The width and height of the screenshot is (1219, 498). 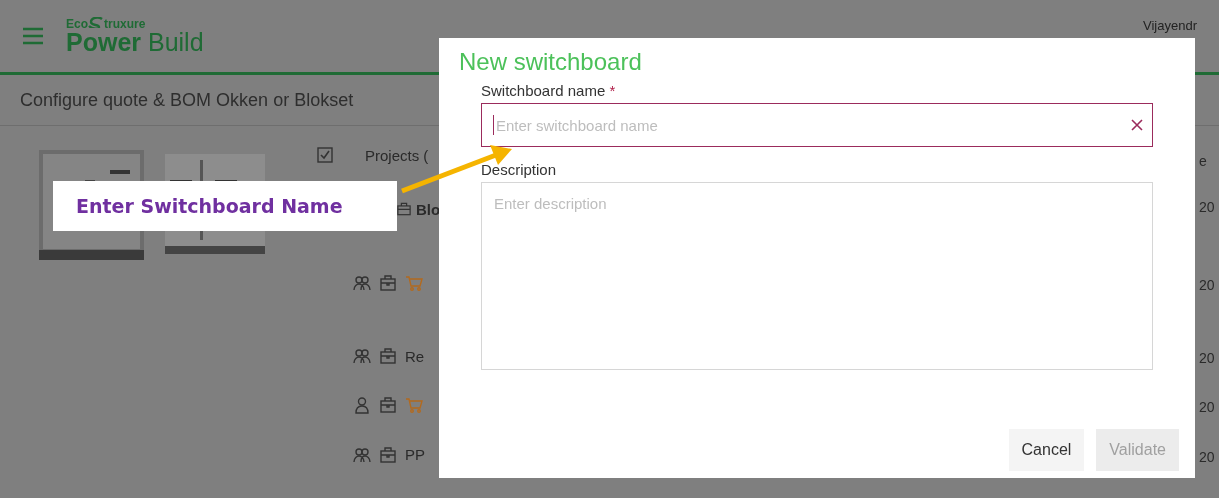 I want to click on clear-icon, so click(x=1137, y=125).